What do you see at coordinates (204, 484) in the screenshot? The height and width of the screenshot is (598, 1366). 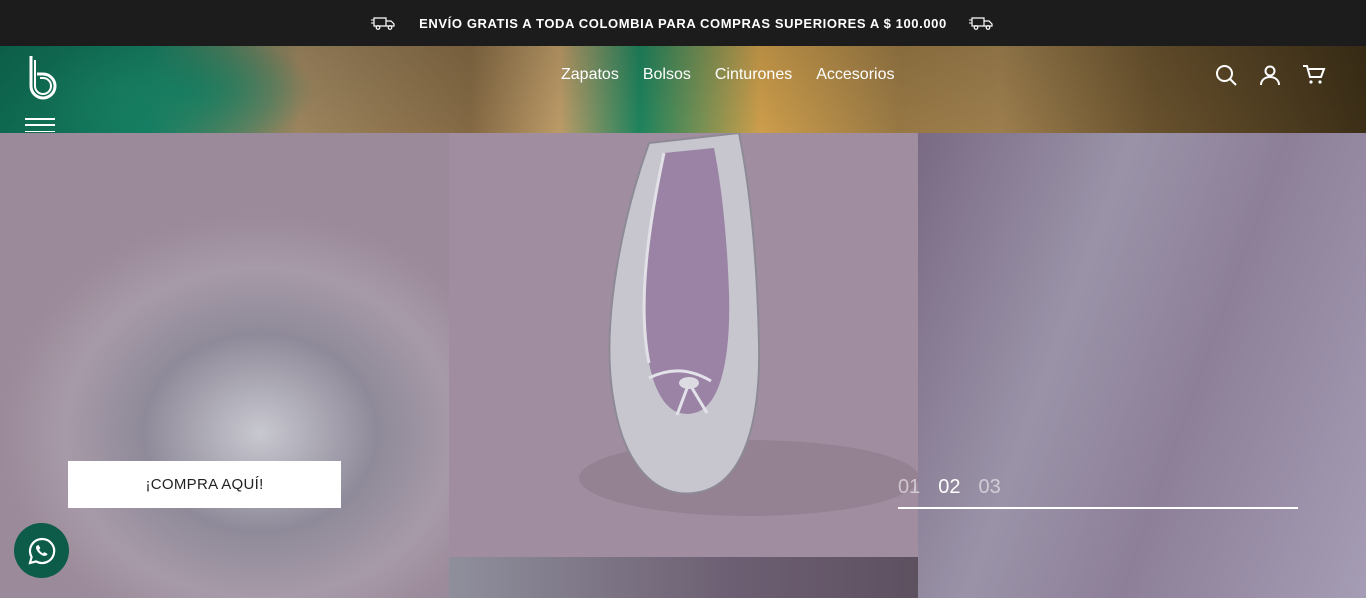 I see `shop-now-button: ¡COMPRA AQUÍ!` at bounding box center [204, 484].